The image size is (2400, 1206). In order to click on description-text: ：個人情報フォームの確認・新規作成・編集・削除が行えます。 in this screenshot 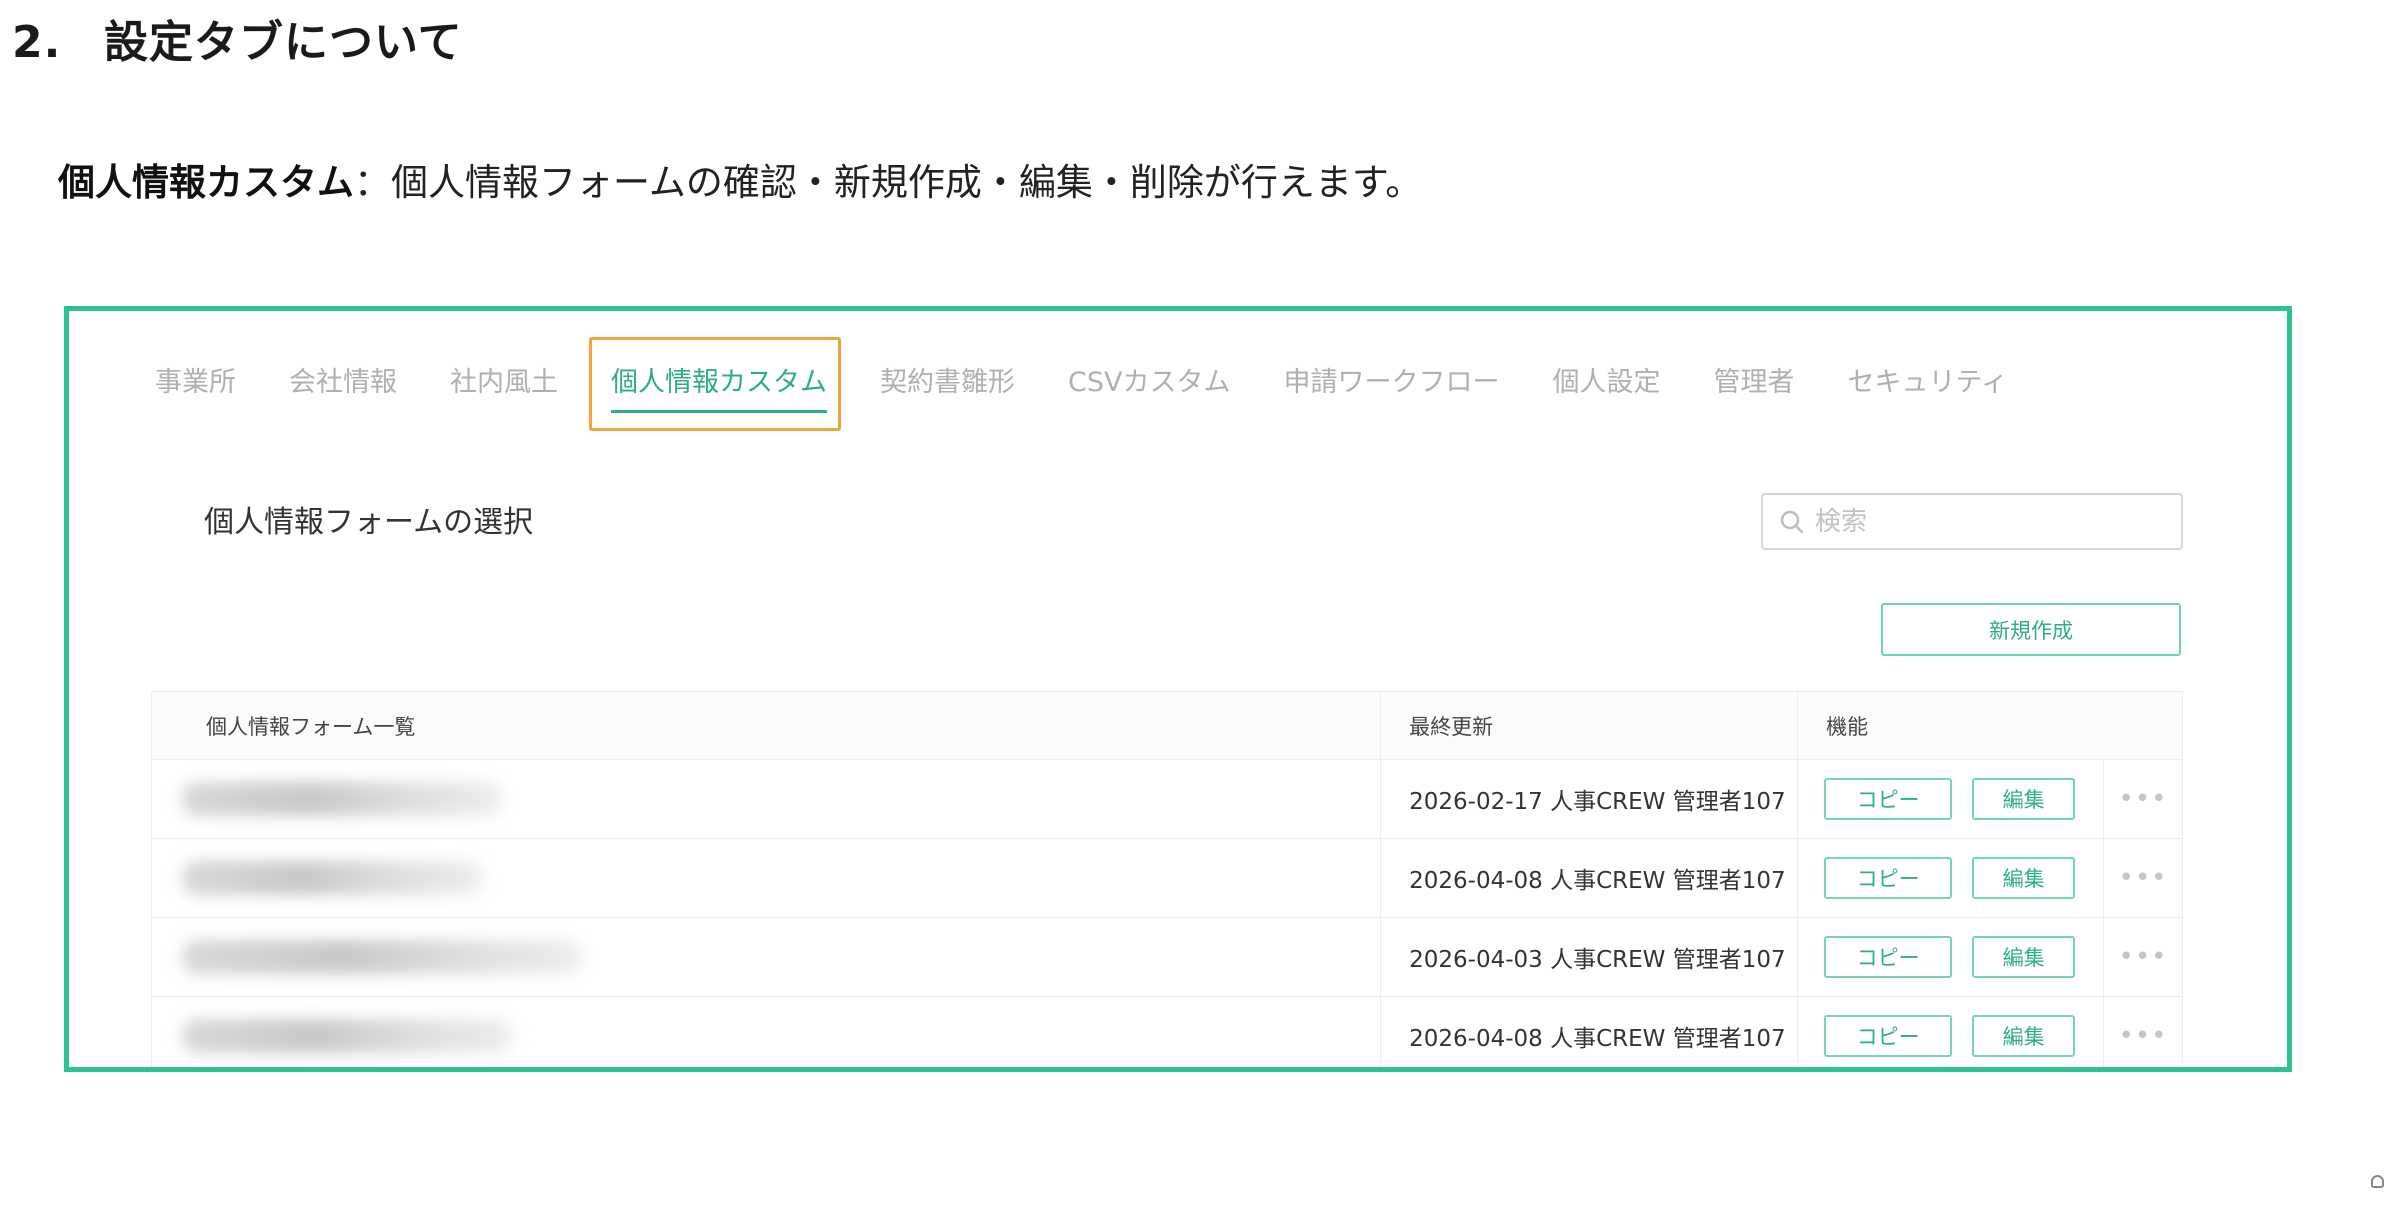, I will do `click(888, 182)`.